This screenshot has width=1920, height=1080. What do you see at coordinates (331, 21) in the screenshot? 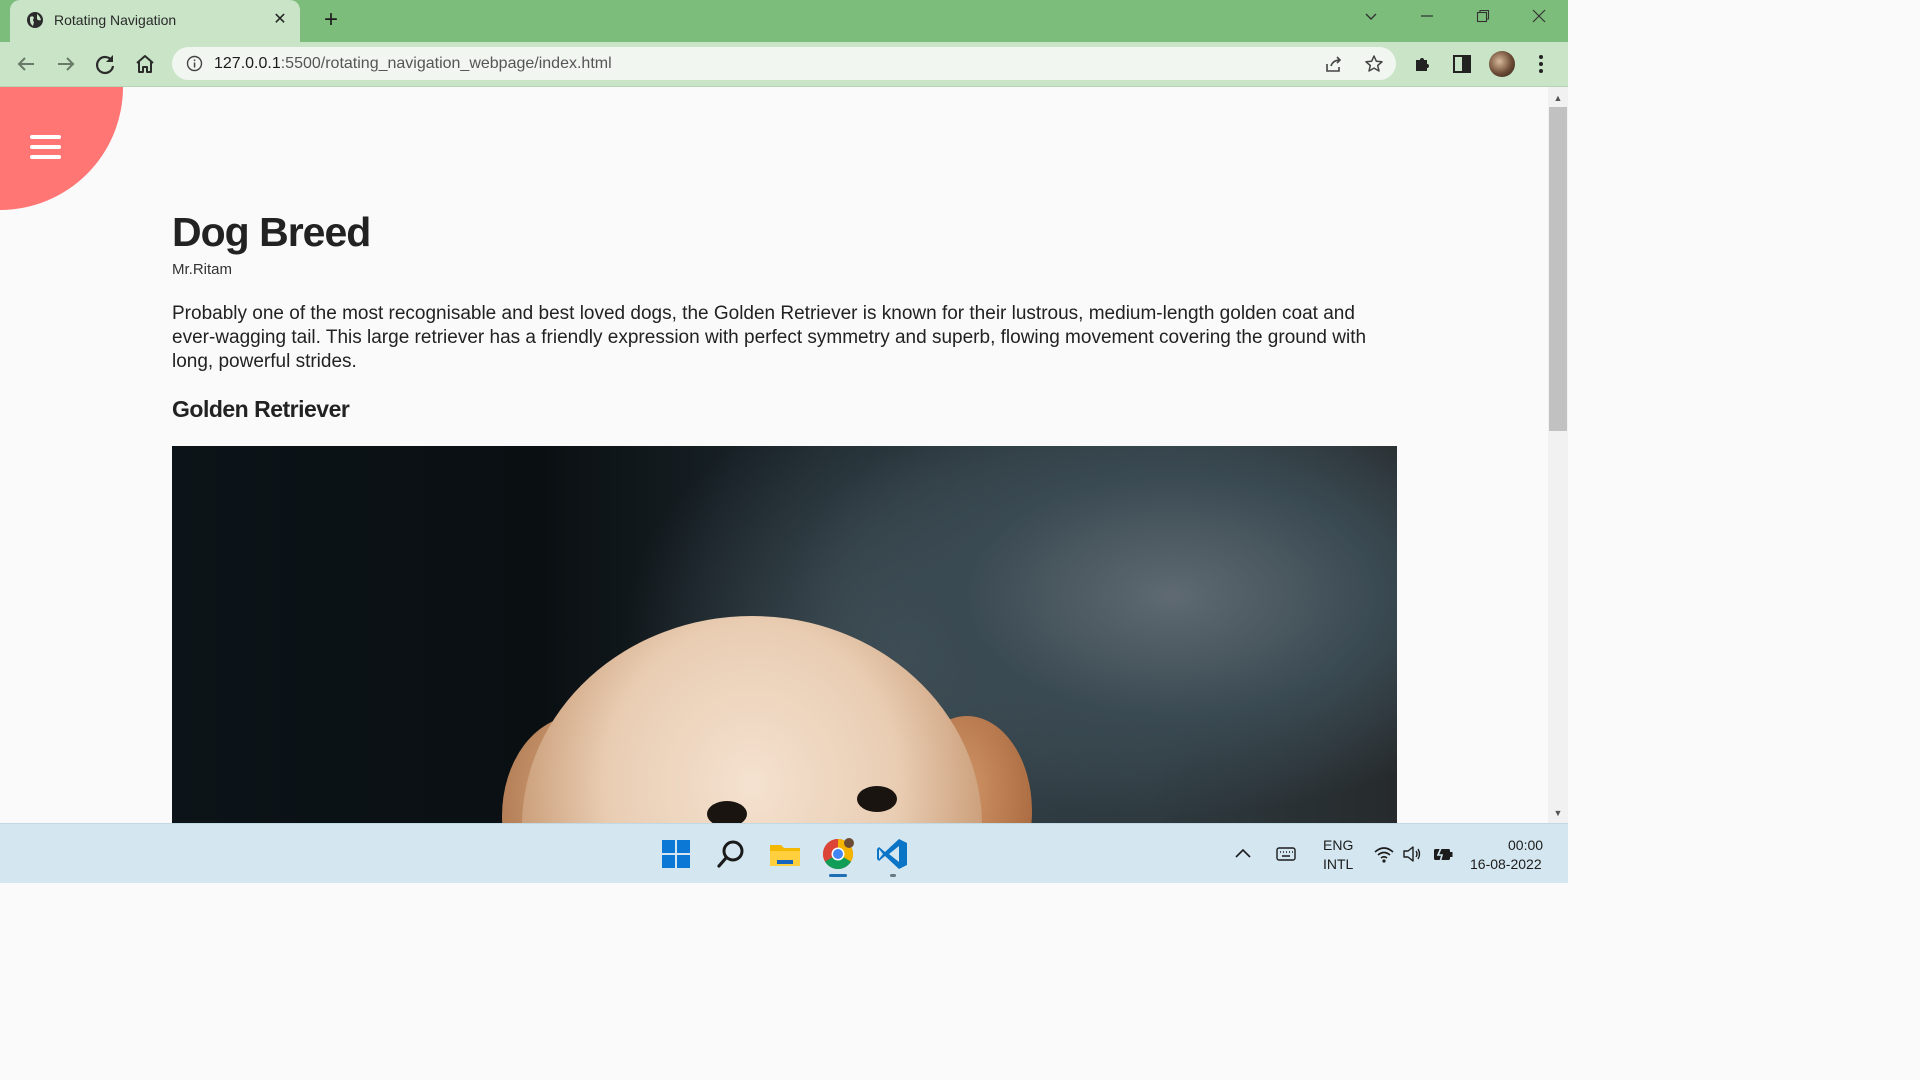
I see `new-tab-button: +` at bounding box center [331, 21].